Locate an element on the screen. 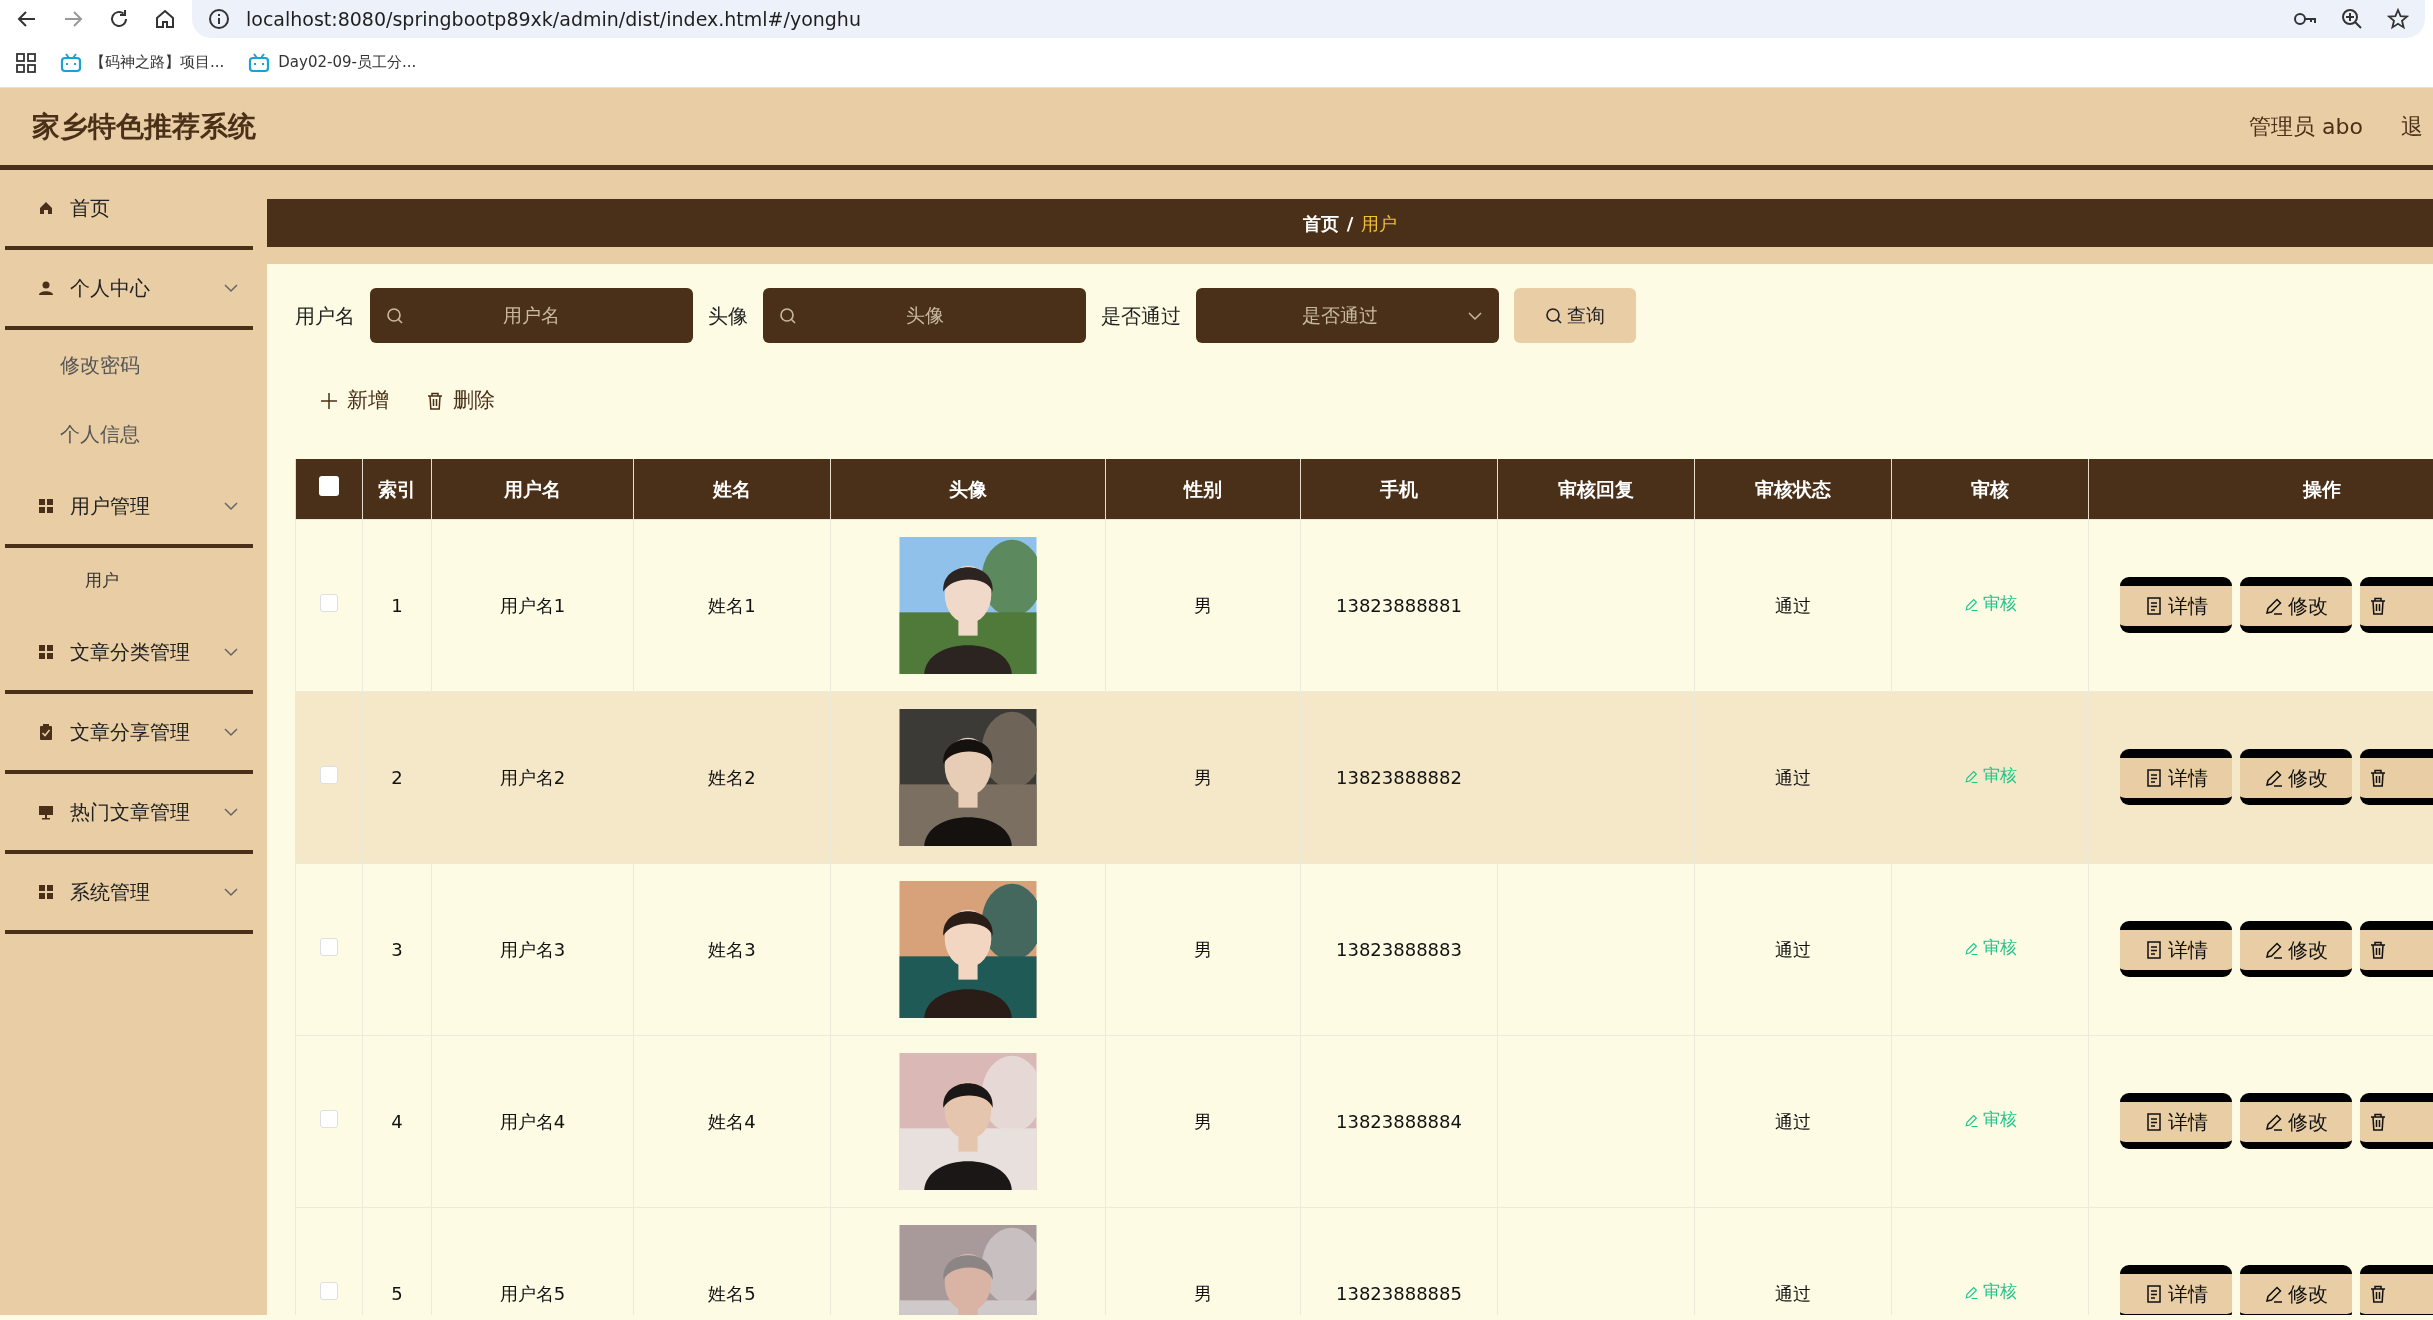 The width and height of the screenshot is (2433, 1320). name-text: 姓名2 is located at coordinates (732, 777).